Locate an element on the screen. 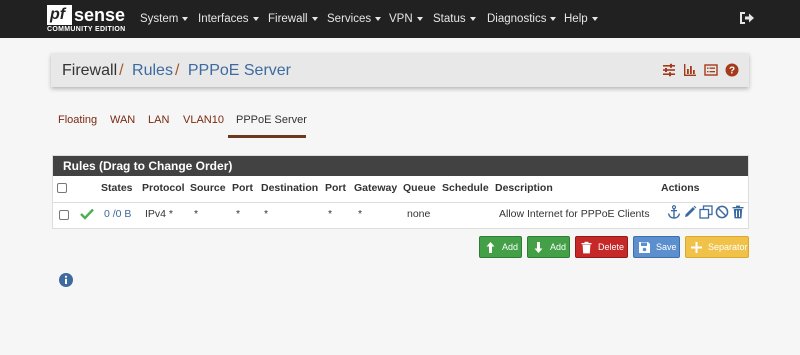 The image size is (800, 355). nav-diagnostics: Diagnostics is located at coordinates (522, 19).